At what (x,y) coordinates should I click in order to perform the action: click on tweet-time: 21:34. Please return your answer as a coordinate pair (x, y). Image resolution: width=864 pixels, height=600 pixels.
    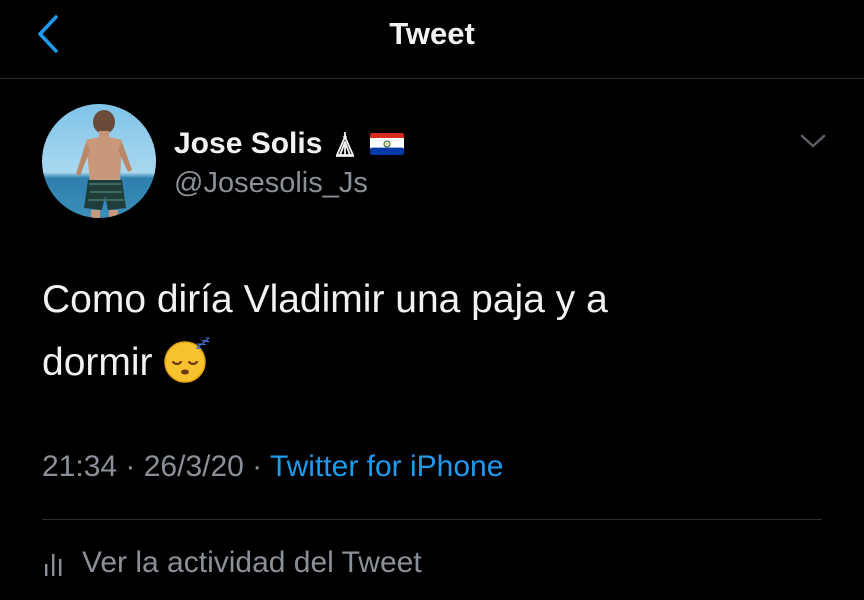
    Looking at the image, I should click on (80, 466).